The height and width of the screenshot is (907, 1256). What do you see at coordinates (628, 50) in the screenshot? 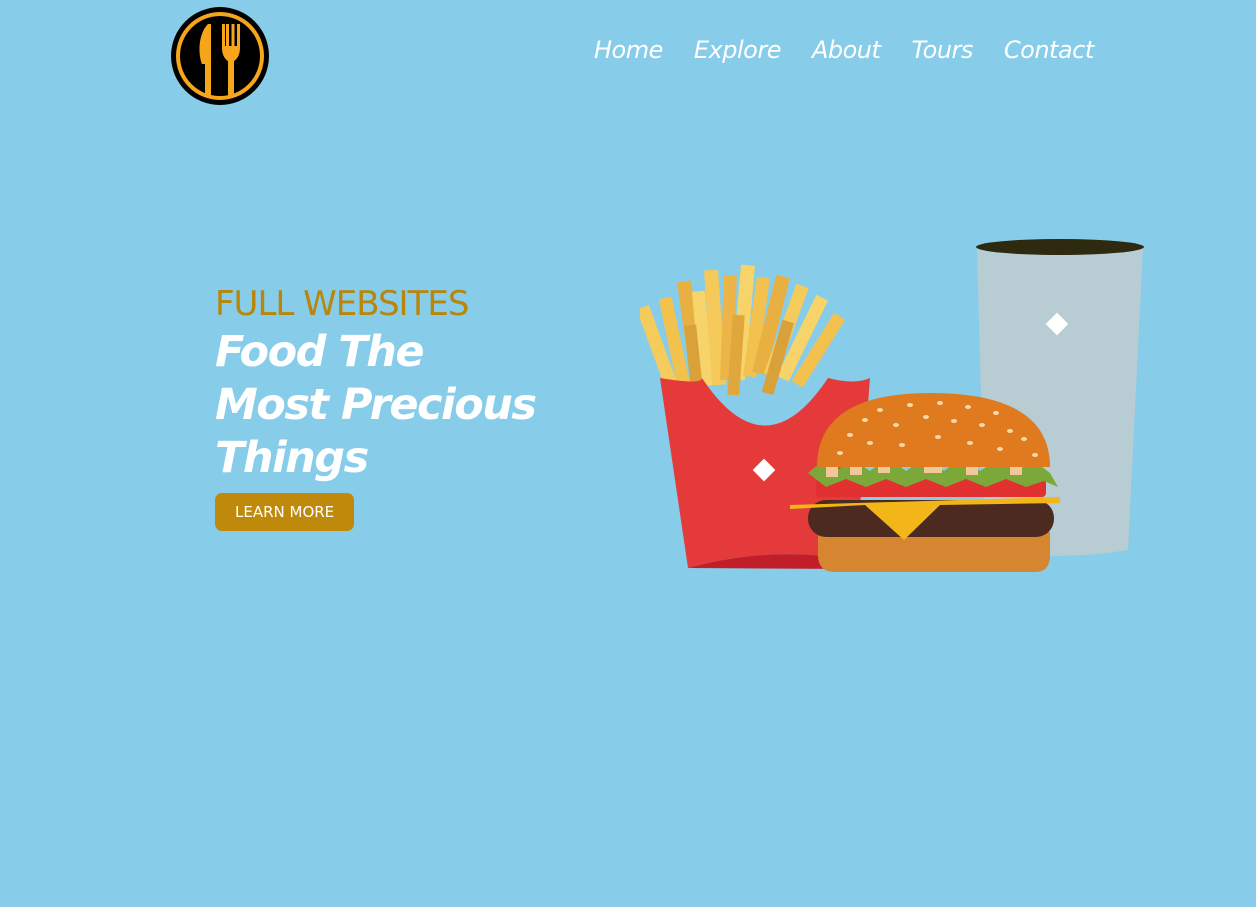
I see `nav-home: Home` at bounding box center [628, 50].